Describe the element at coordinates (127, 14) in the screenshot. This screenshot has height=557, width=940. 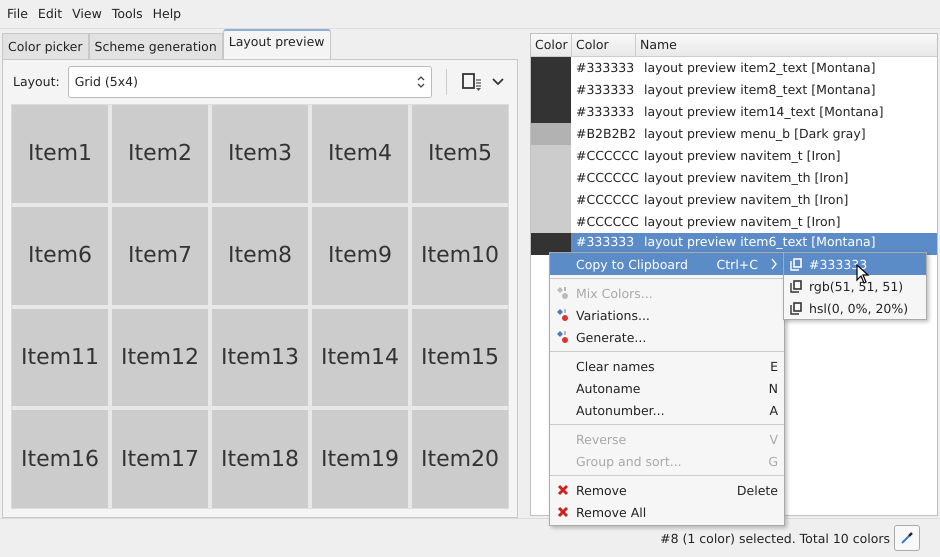
I see `menu-item: Tools` at that location.